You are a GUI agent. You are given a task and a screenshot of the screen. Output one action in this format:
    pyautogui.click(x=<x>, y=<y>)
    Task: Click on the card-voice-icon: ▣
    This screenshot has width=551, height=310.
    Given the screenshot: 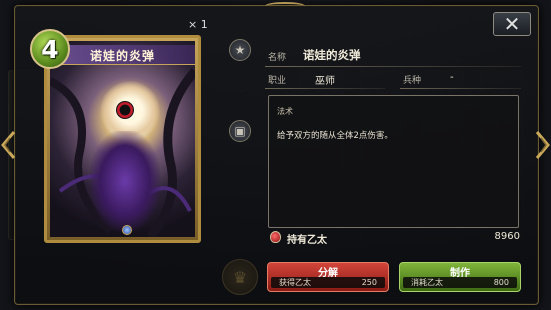 What is the action you would take?
    pyautogui.click(x=240, y=131)
    